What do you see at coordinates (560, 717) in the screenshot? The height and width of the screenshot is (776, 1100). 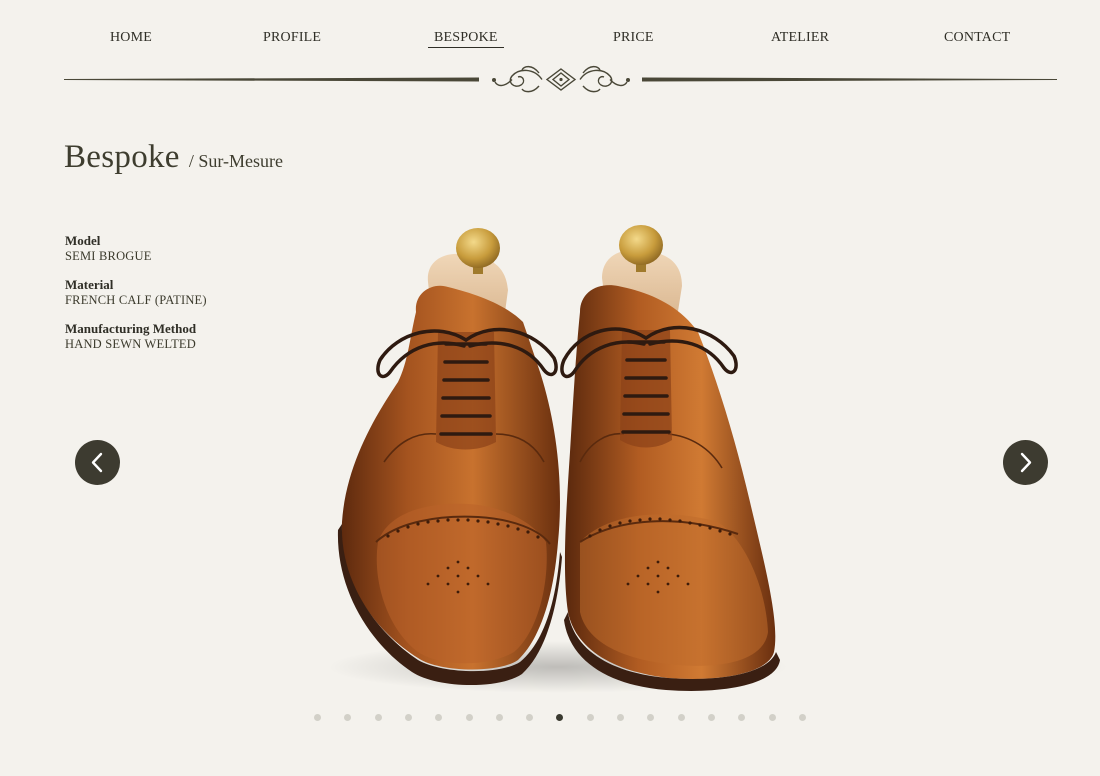 I see `carousel-dot-active` at bounding box center [560, 717].